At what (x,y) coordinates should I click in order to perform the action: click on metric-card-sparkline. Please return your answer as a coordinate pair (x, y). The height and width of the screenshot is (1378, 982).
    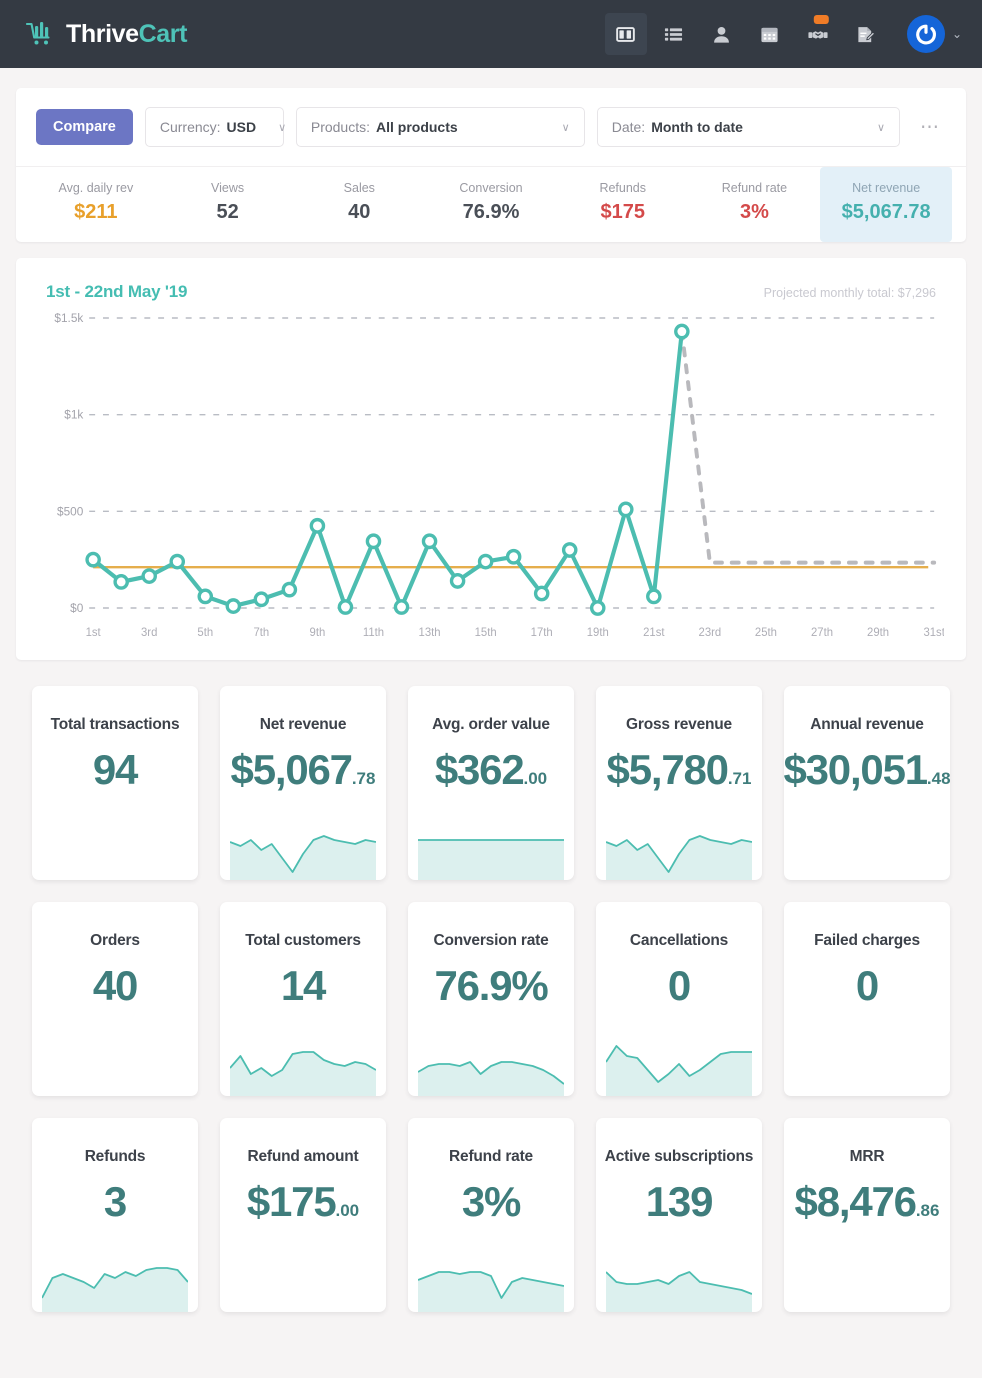
    Looking at the image, I should click on (303, 852).